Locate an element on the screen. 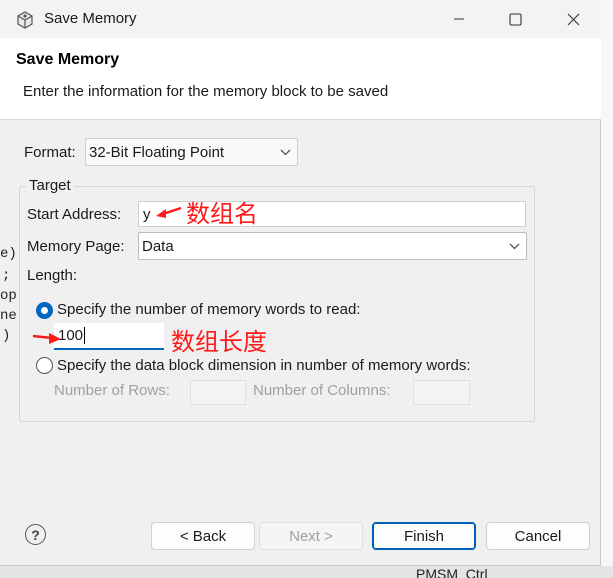 The width and height of the screenshot is (613, 578). start-address-label: Start Address: is located at coordinates (74, 214).